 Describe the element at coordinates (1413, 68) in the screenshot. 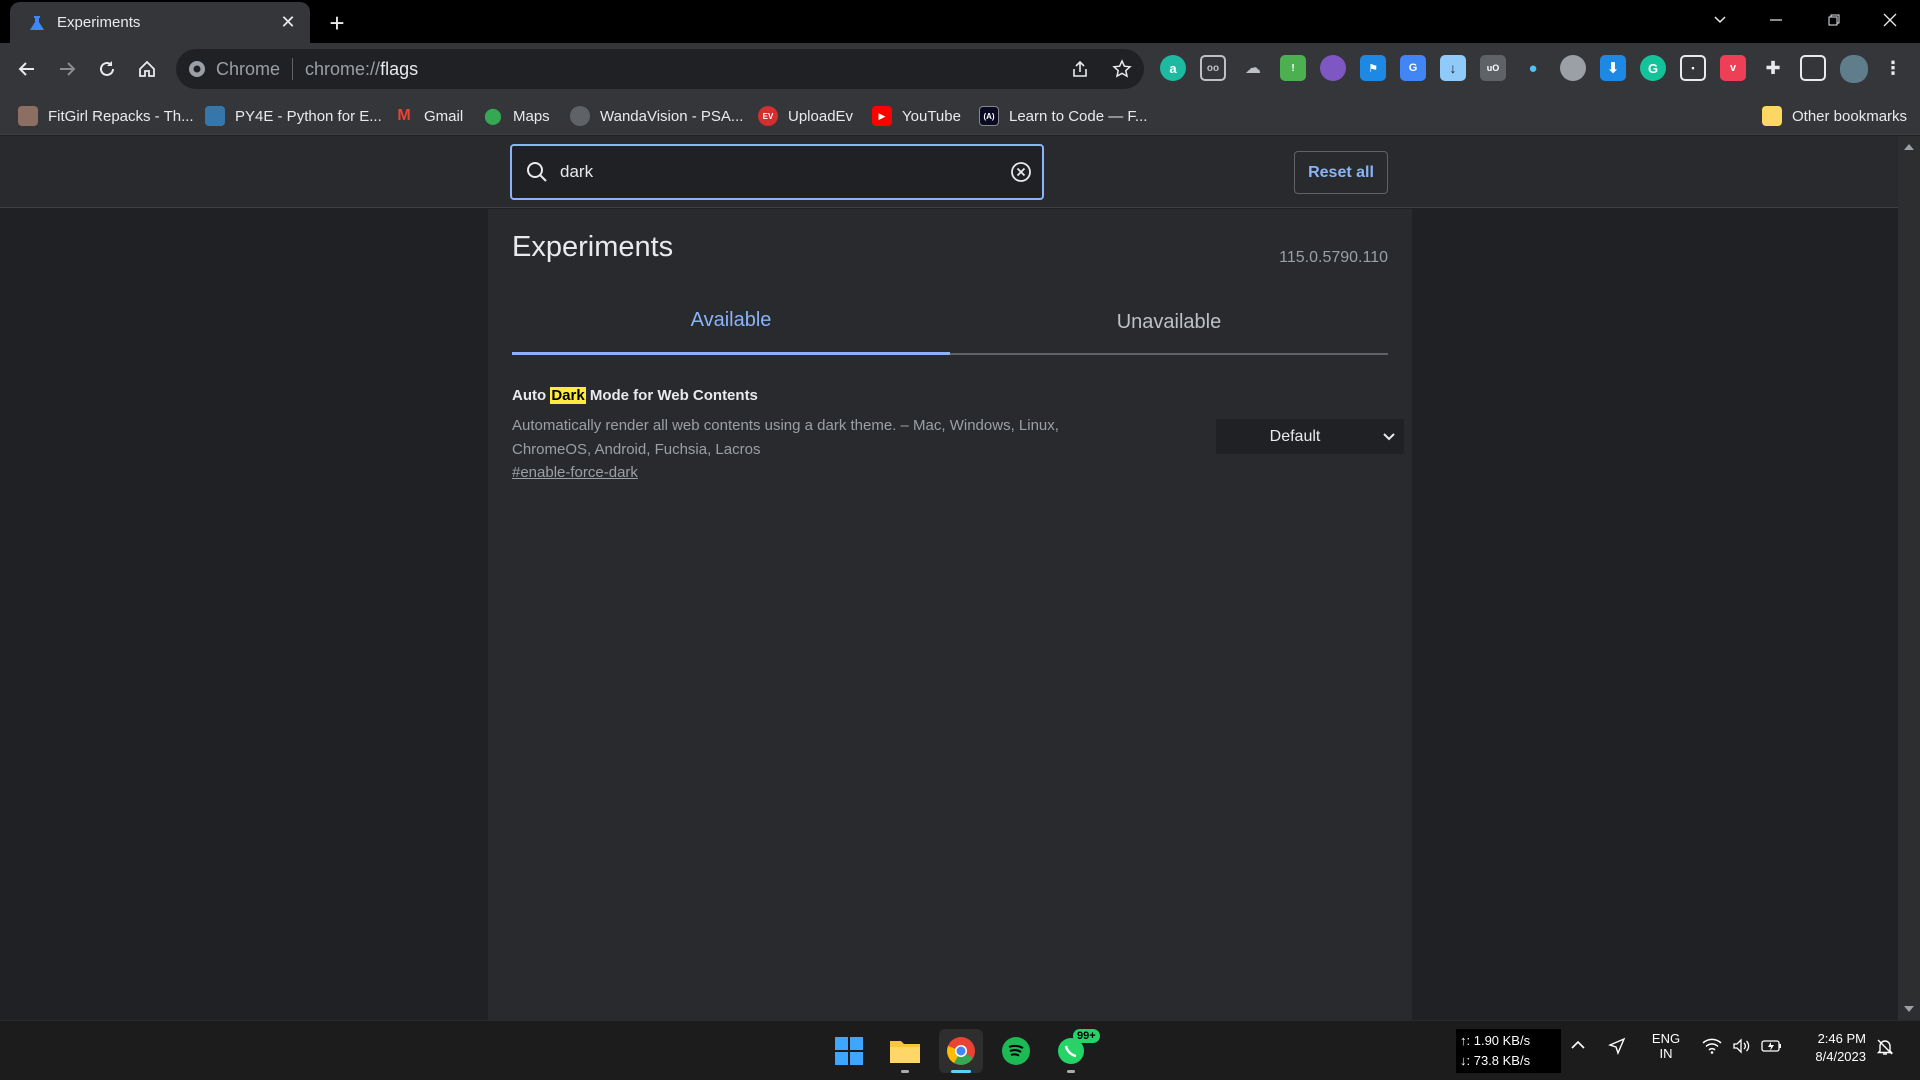

I see `google-translate-icon: G` at that location.